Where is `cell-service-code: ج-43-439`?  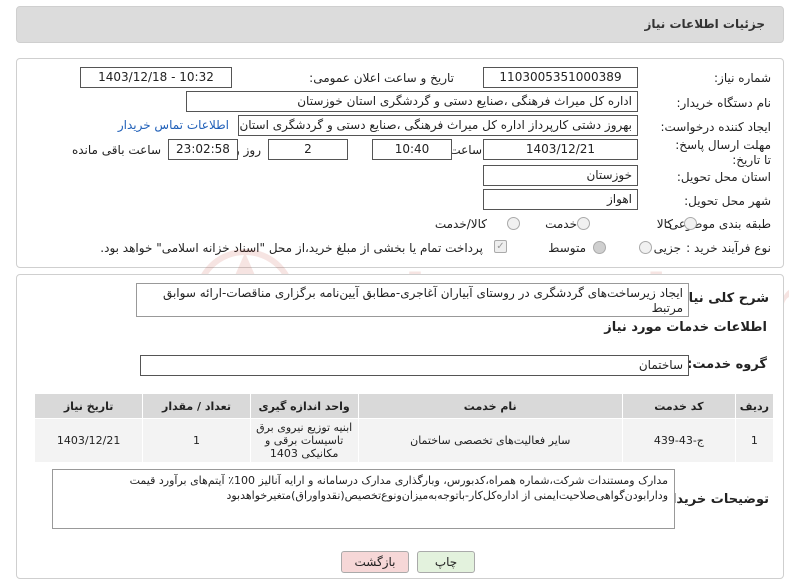
cell-service-code: ج-43-439 is located at coordinates (678, 440).